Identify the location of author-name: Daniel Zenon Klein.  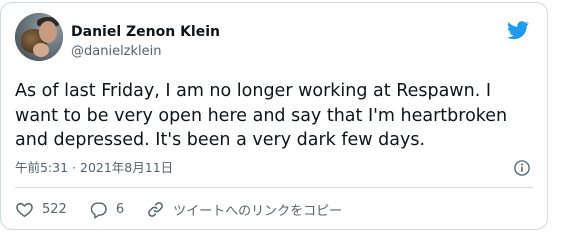
(145, 32).